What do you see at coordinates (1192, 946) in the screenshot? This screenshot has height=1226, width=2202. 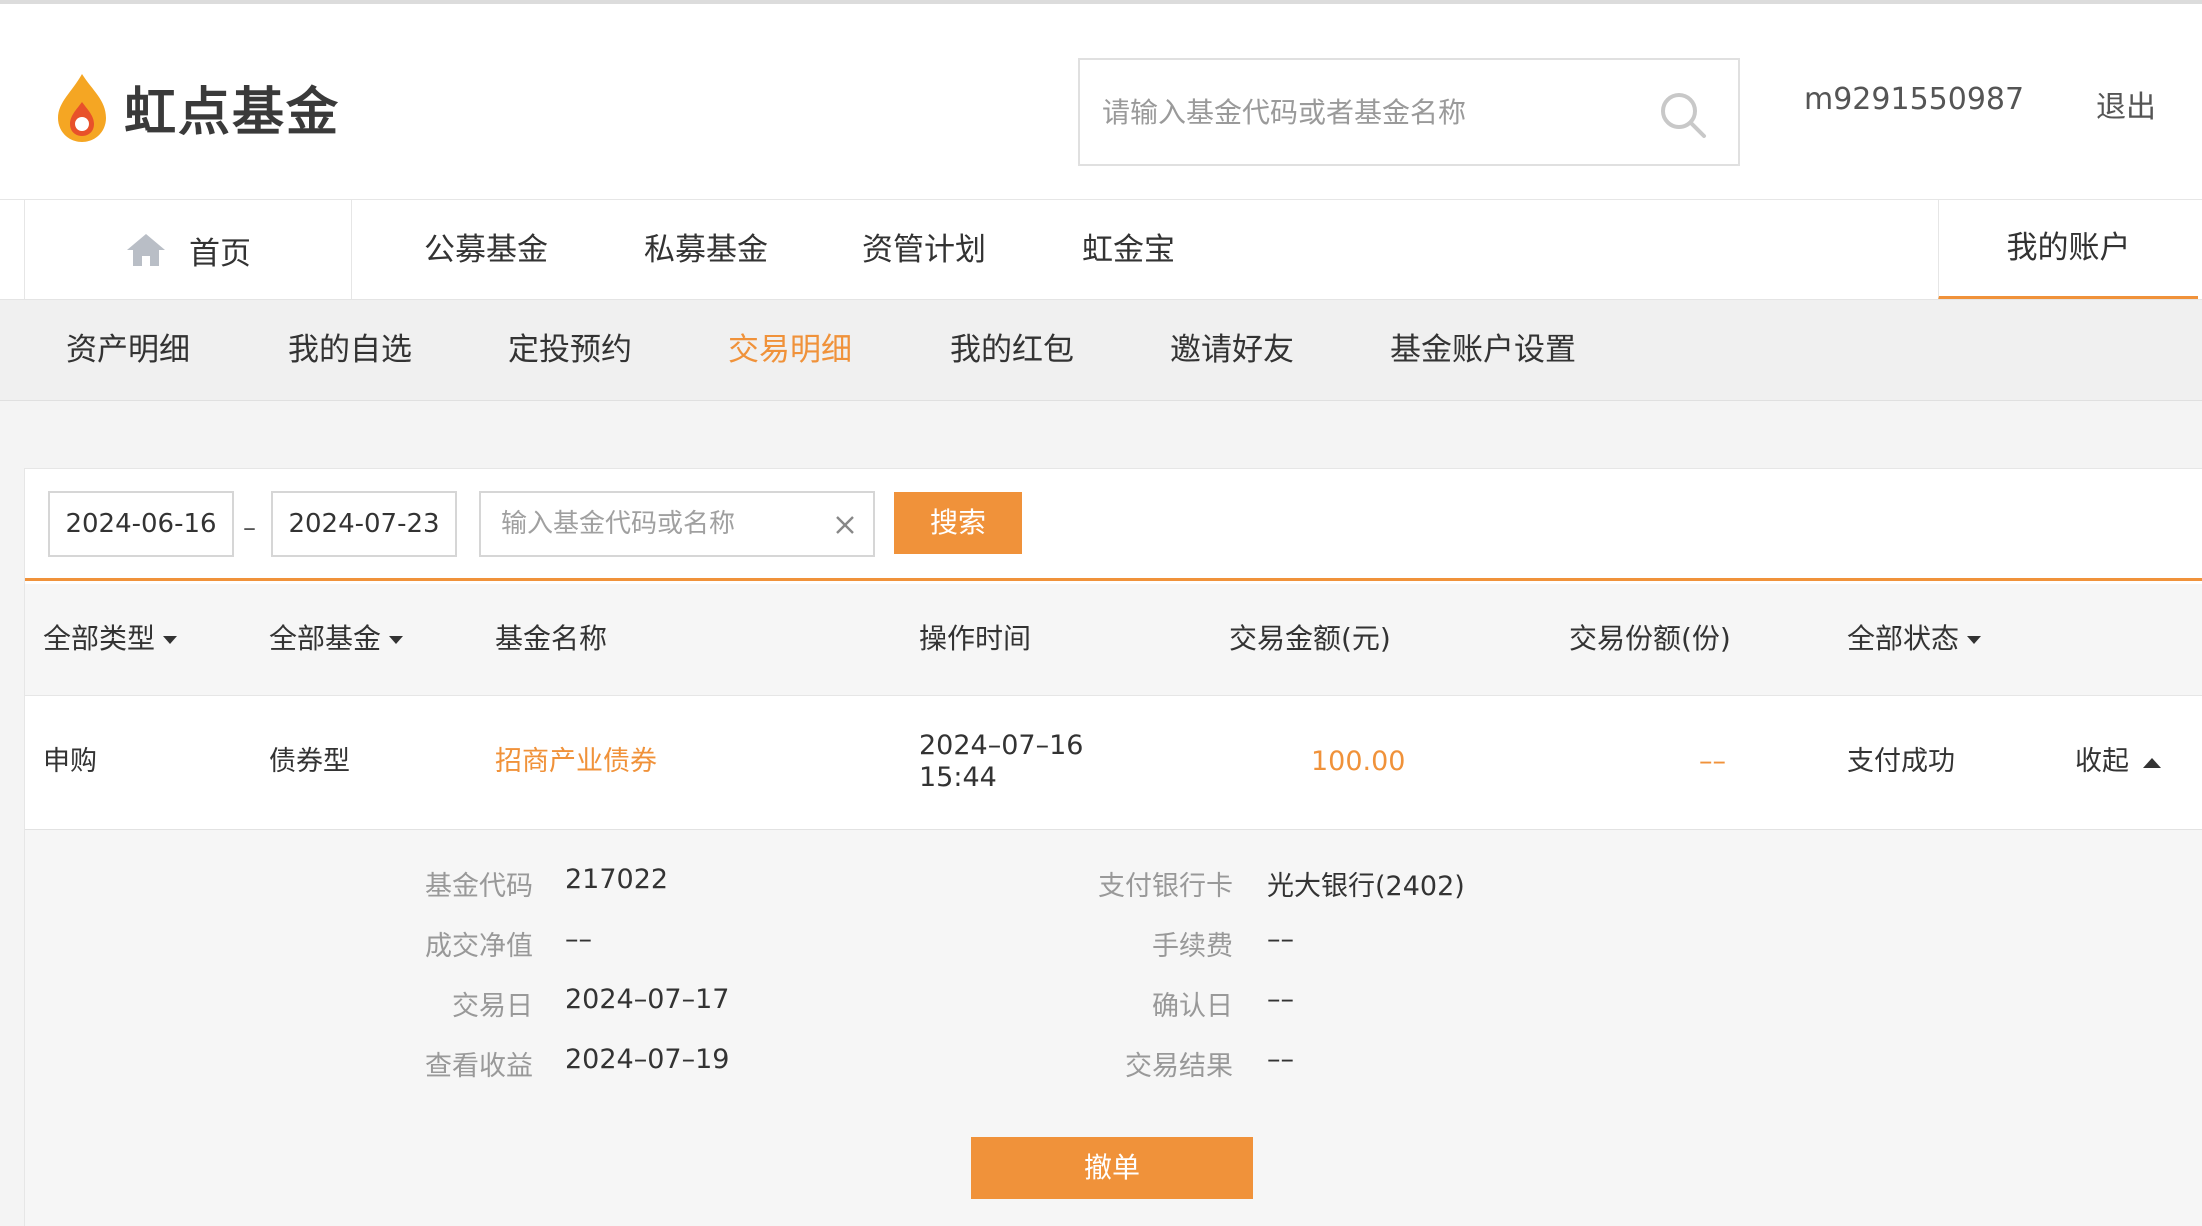 I see `detail-label: 手续费` at bounding box center [1192, 946].